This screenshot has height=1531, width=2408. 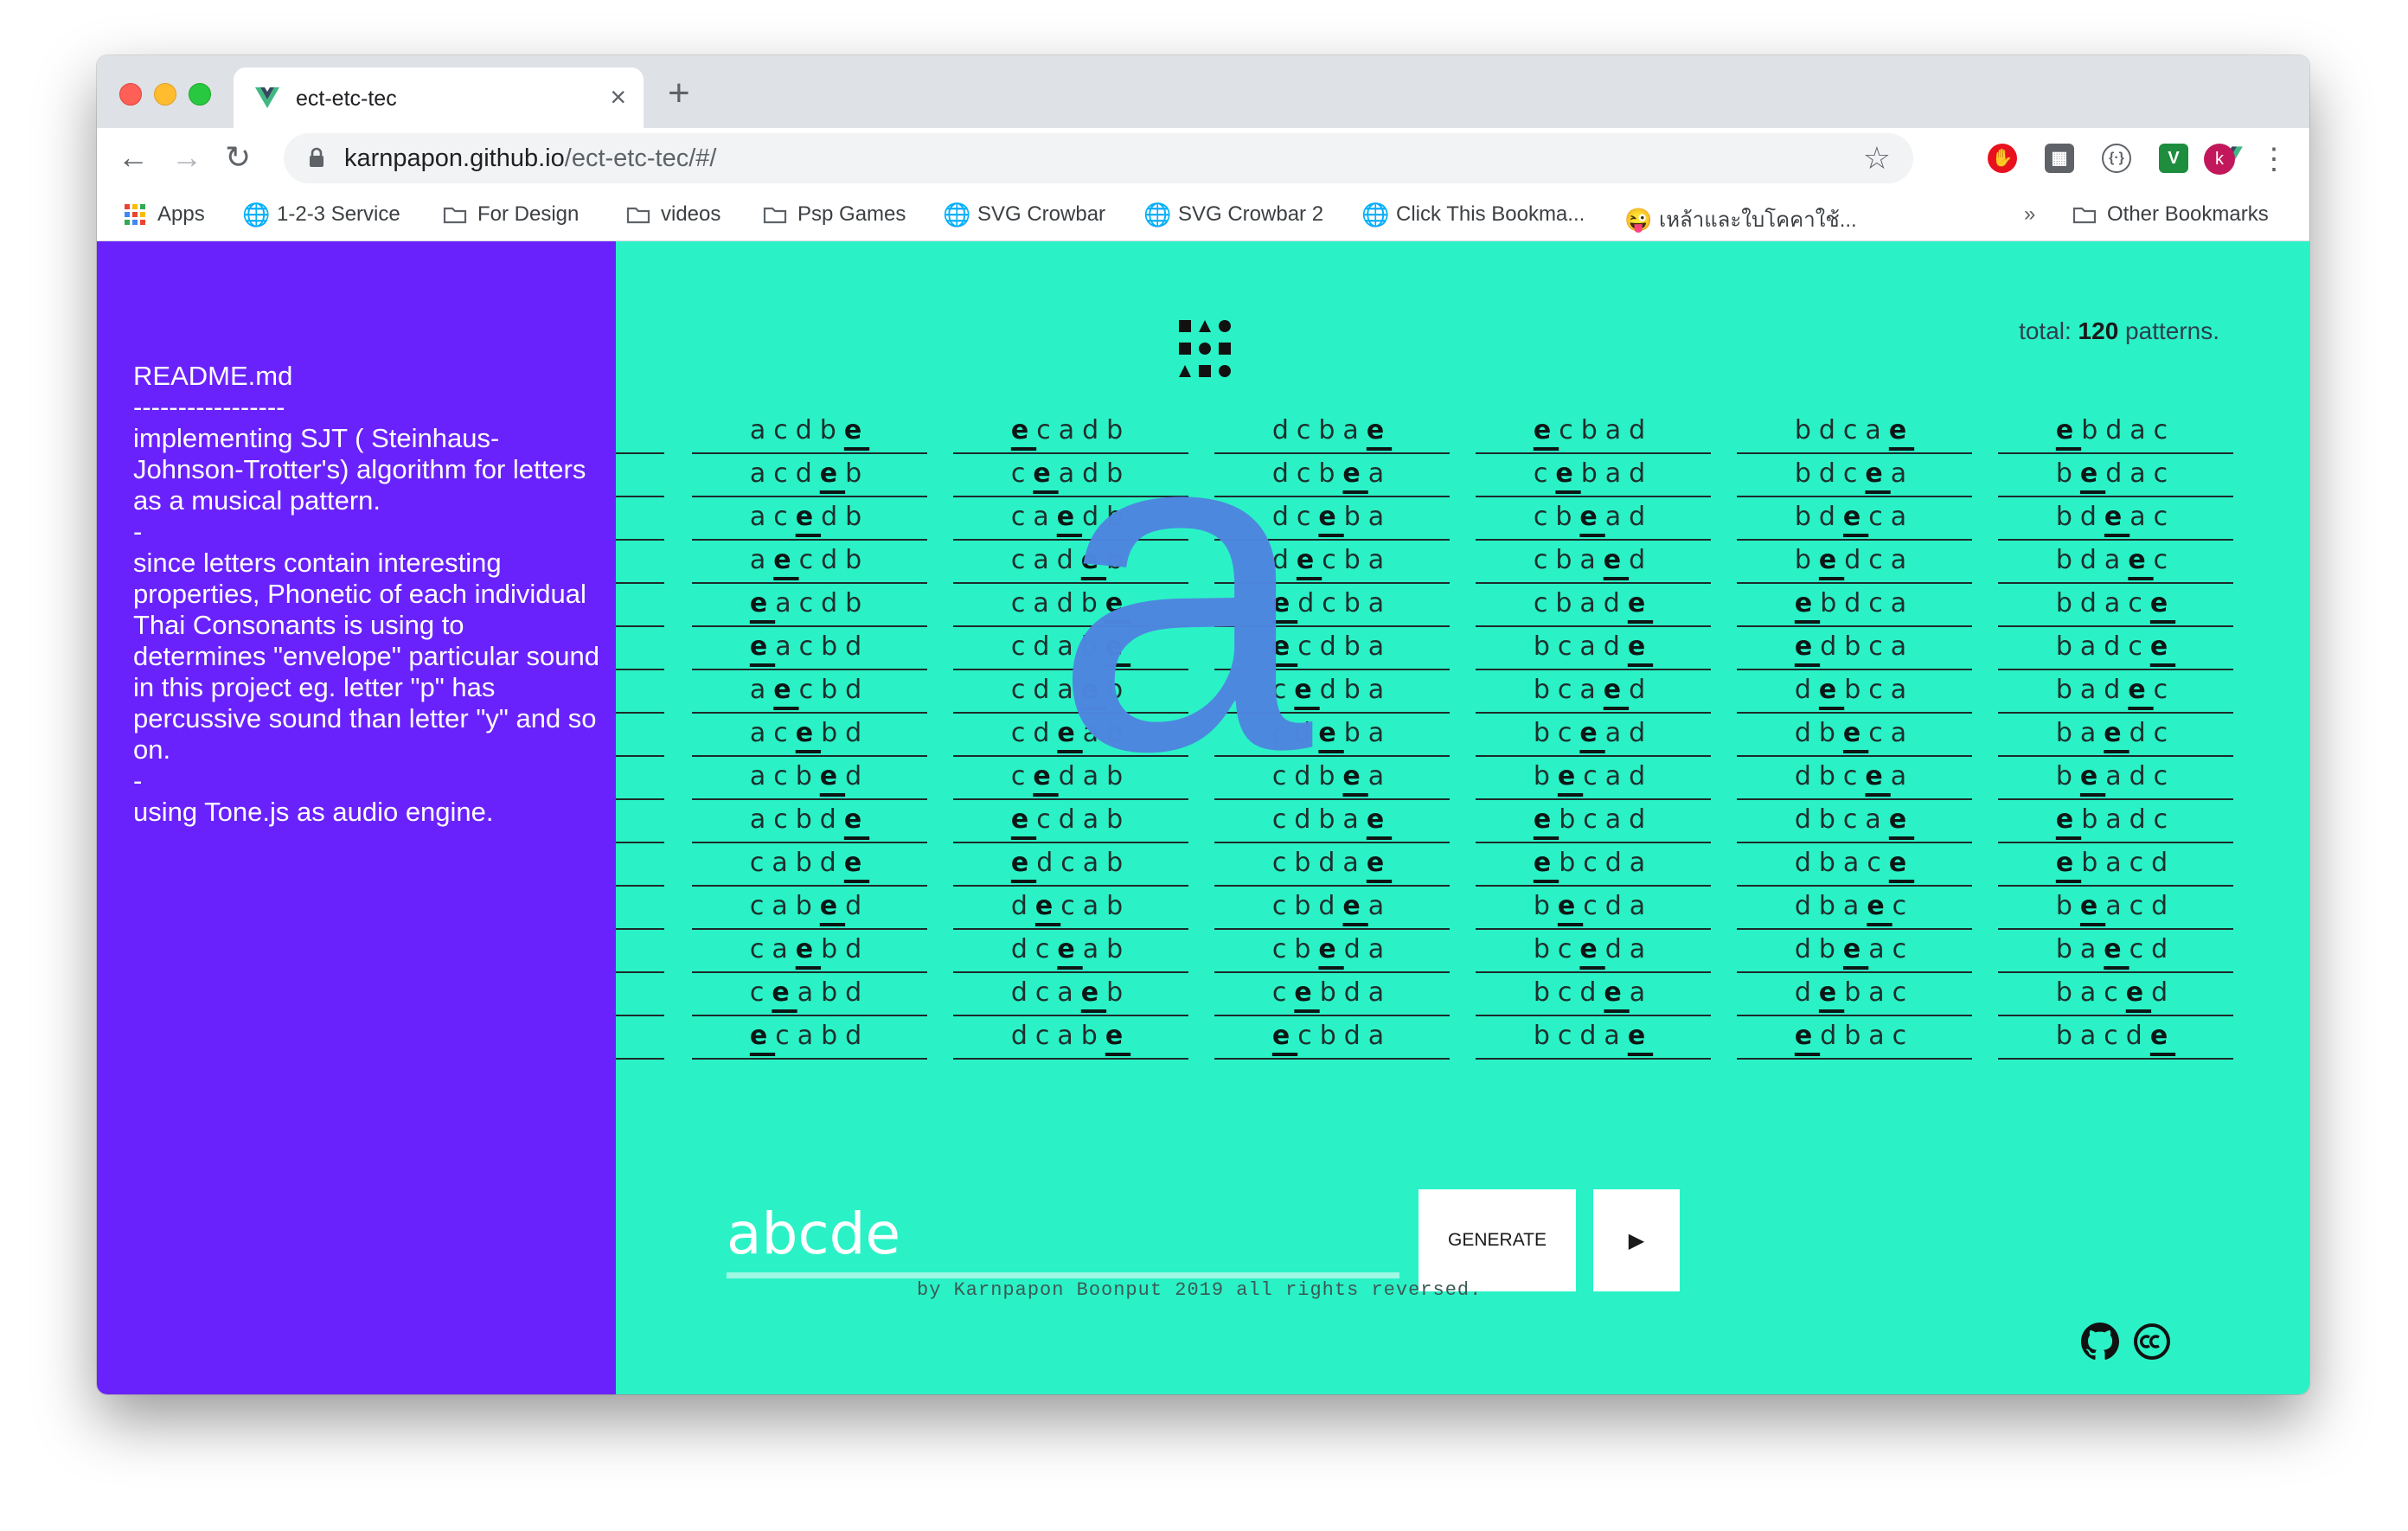 I want to click on v-extension-icon: V, so click(x=2173, y=158).